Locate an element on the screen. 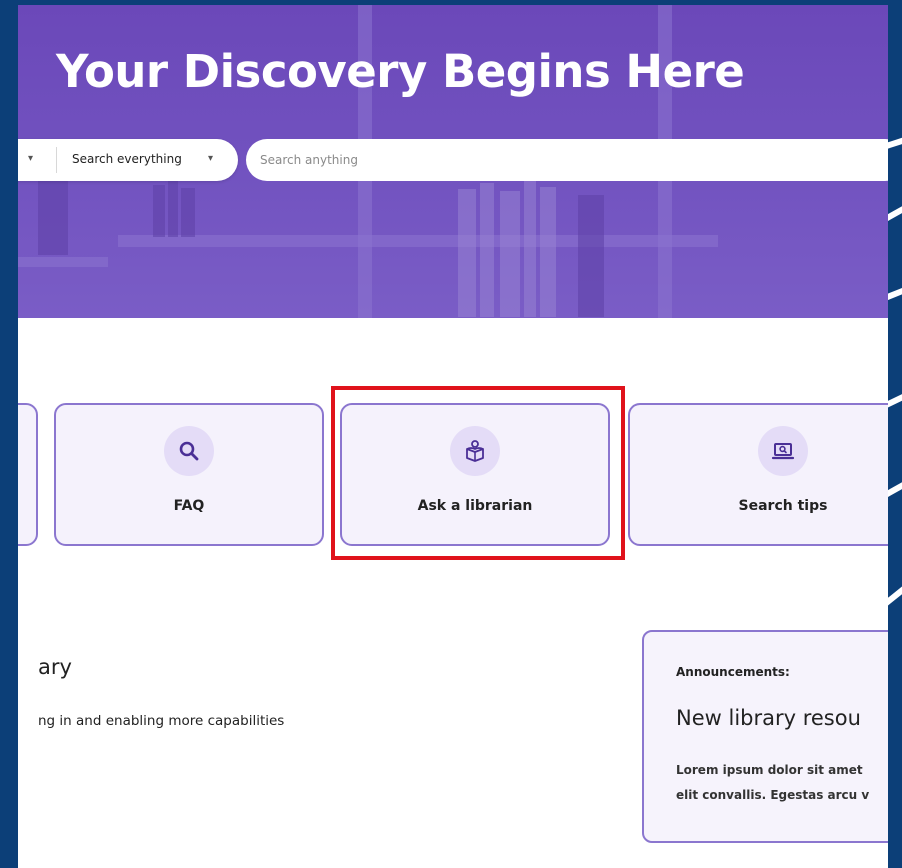  about-text: ng in and enabling more capabilities is located at coordinates (161, 721).